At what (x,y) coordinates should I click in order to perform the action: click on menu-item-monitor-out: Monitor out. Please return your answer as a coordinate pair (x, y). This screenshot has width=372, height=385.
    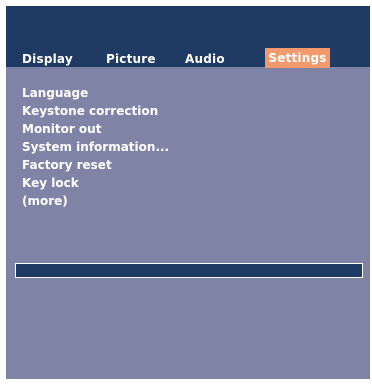
    Looking at the image, I should click on (95, 129).